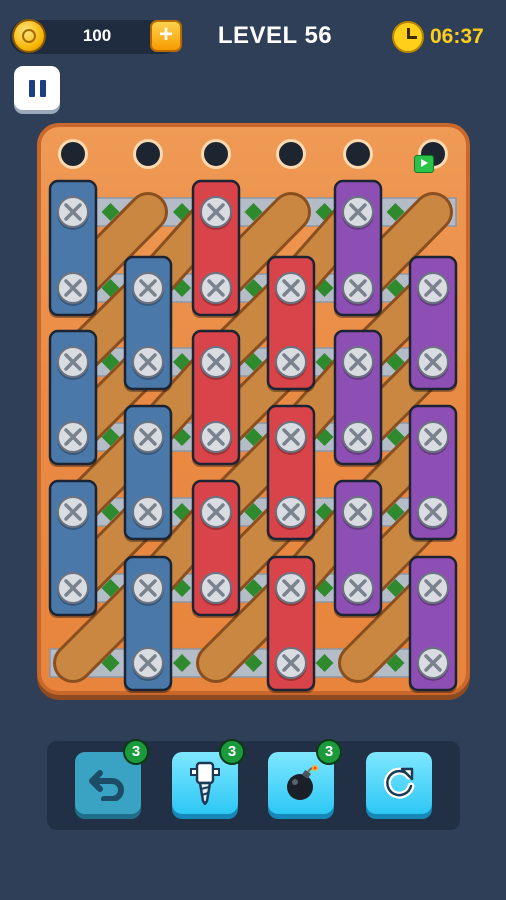  I want to click on drill-count-badge: 3, so click(232, 752).